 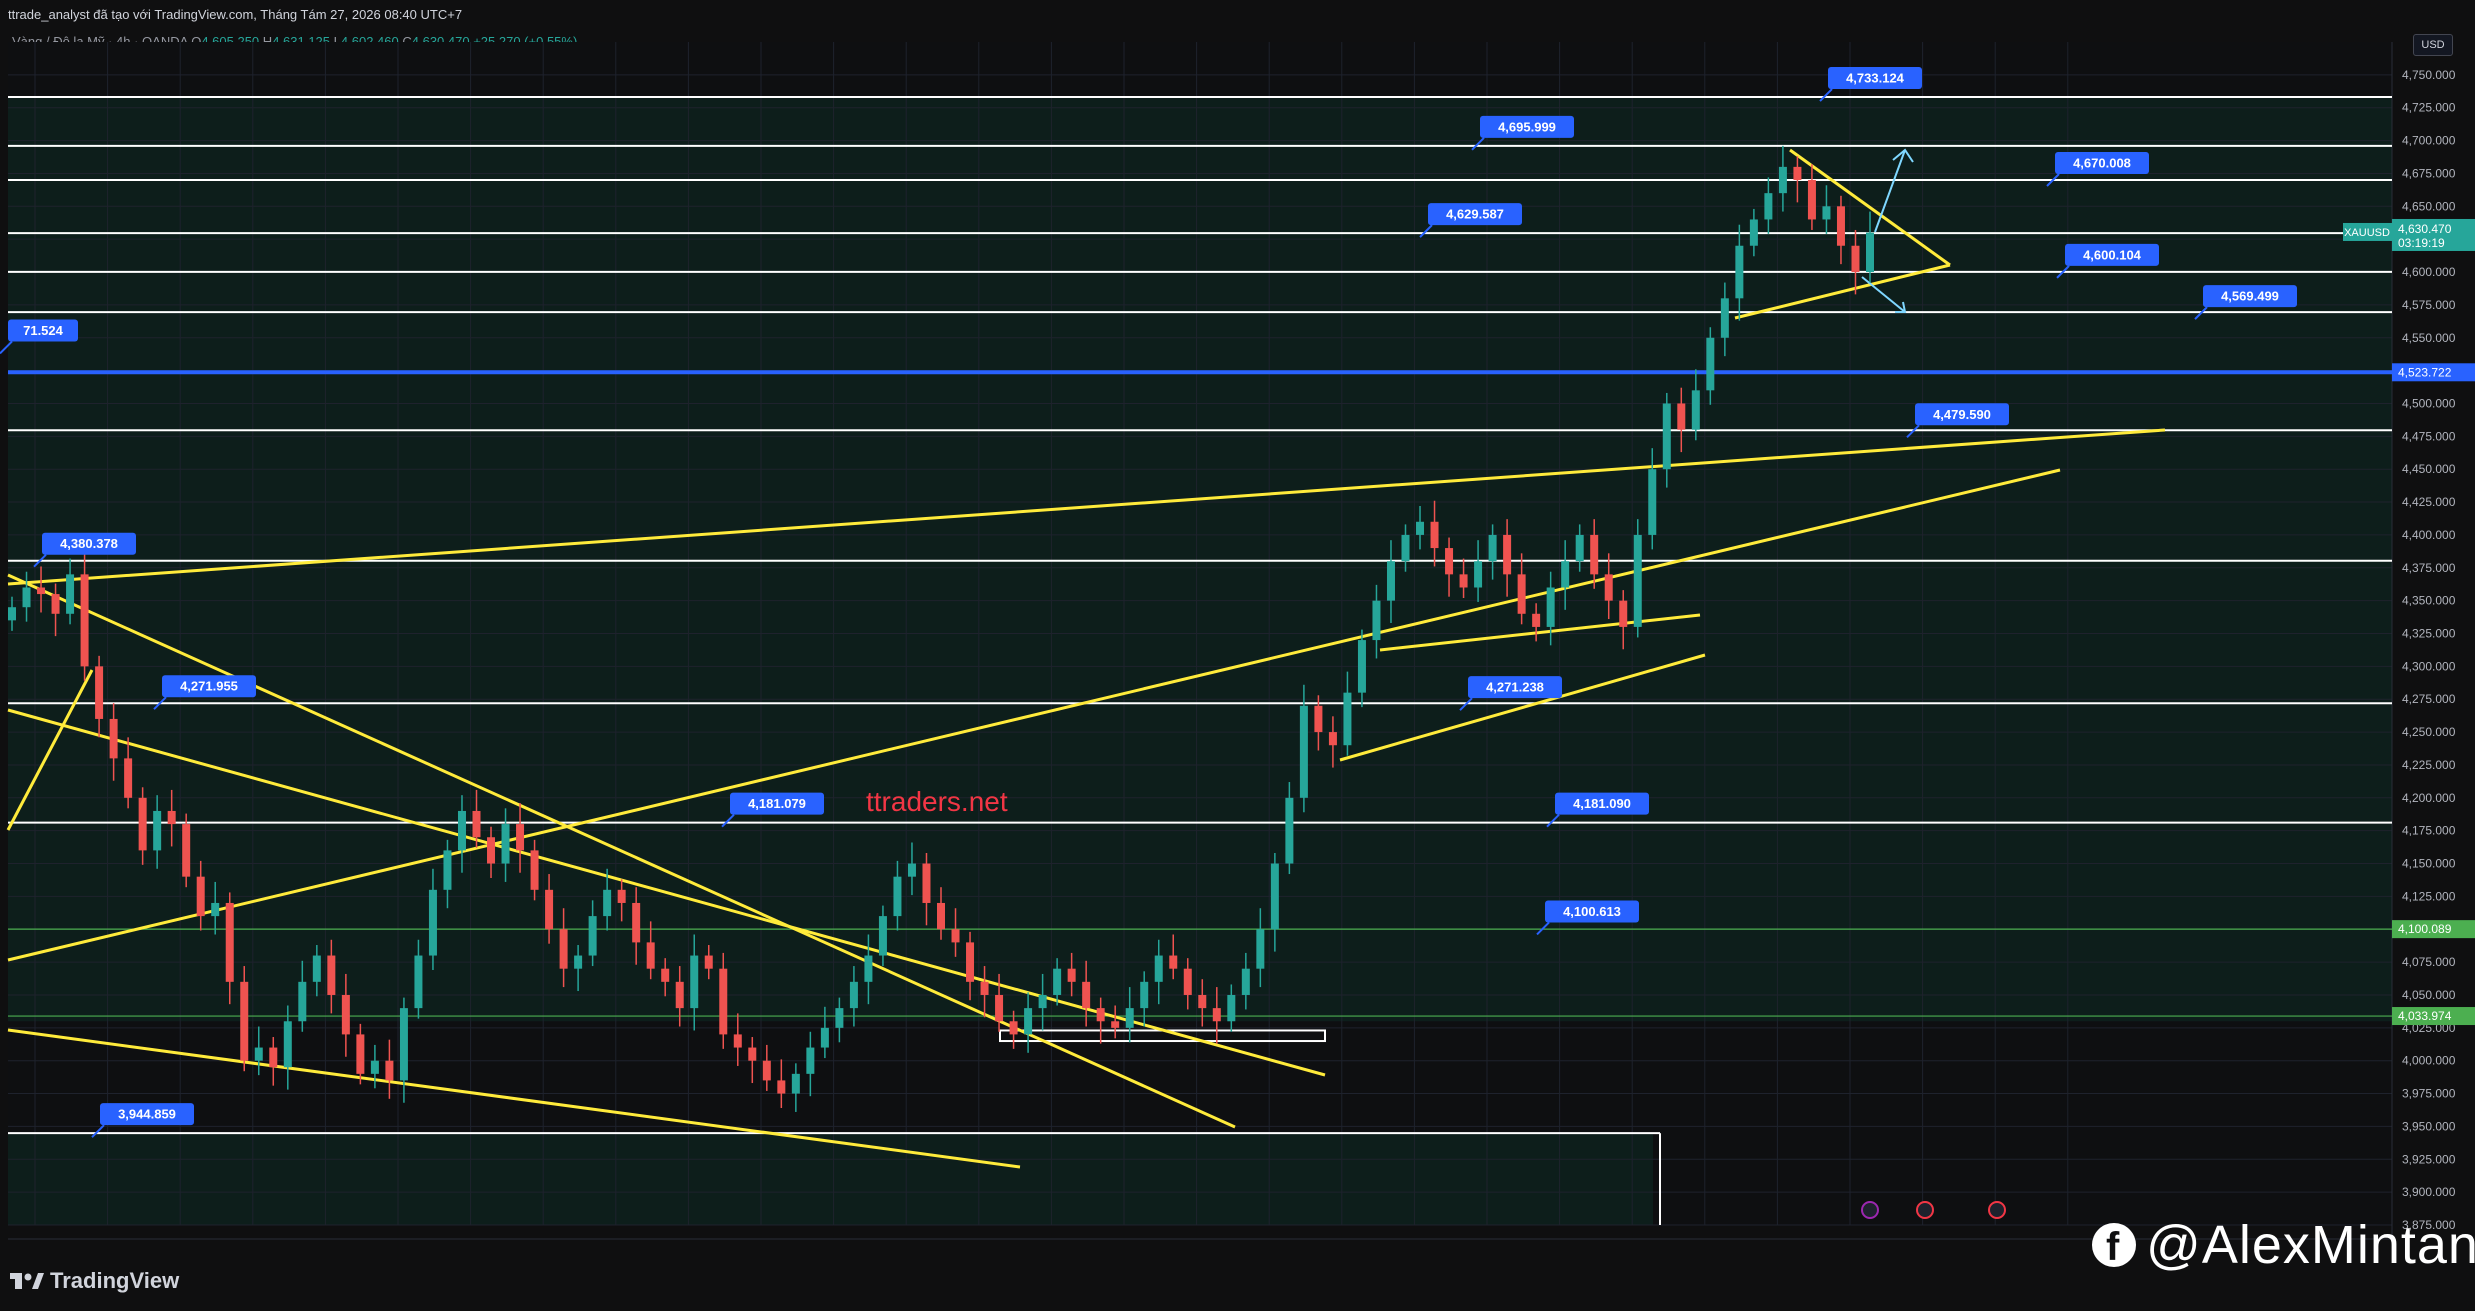 What do you see at coordinates (2425, 1016) in the screenshot?
I see `price-badge-text: 4,033.974` at bounding box center [2425, 1016].